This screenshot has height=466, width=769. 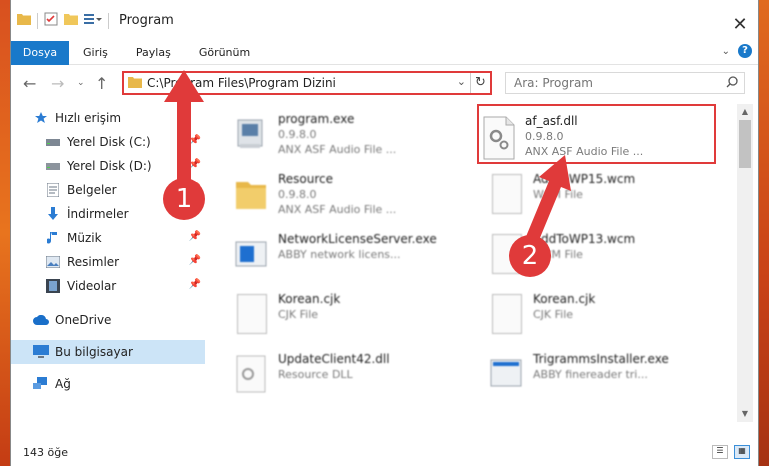 I want to click on search-box, so click(x=625, y=83).